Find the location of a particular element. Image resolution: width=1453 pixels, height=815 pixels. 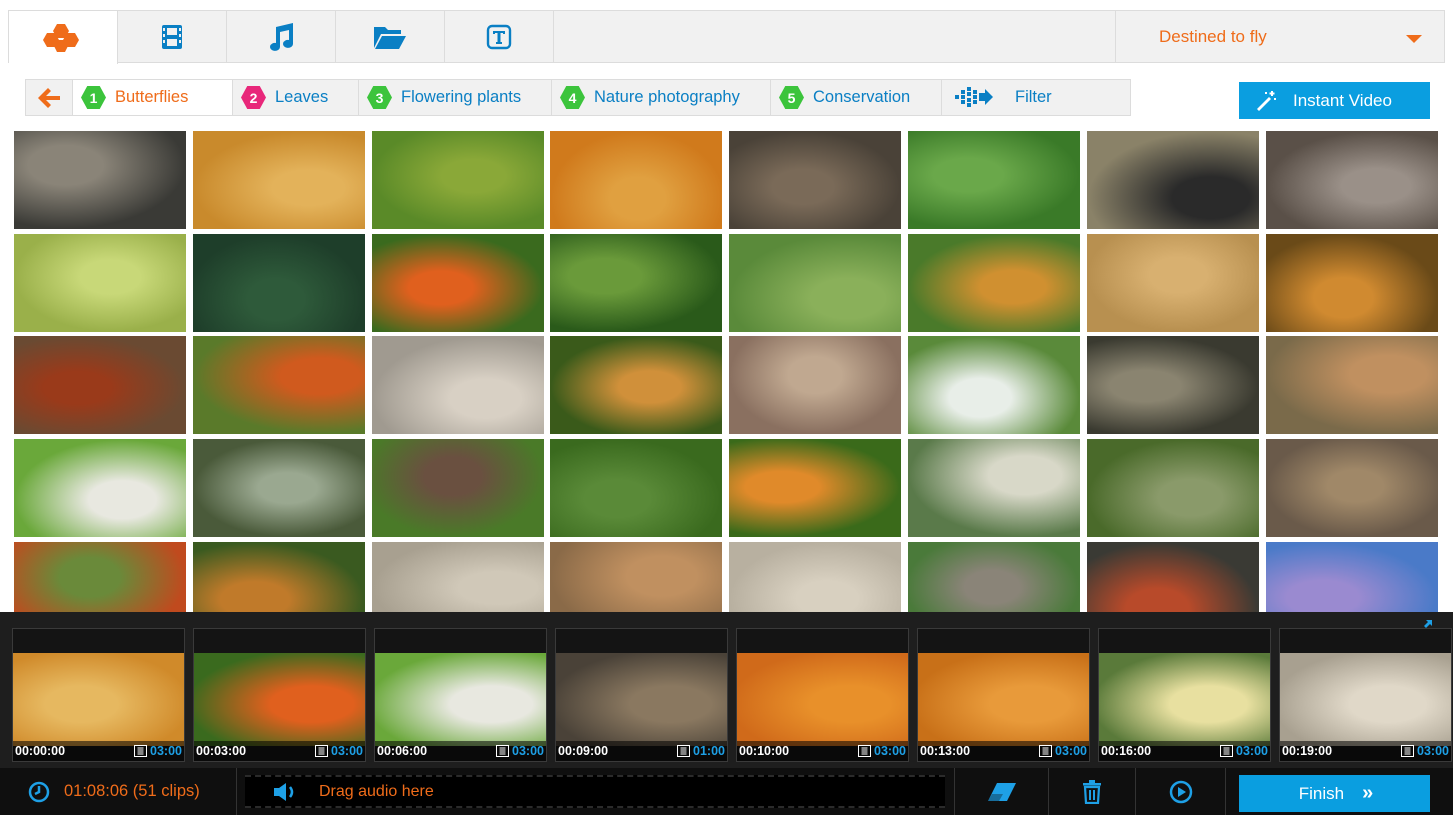

tab-music is located at coordinates (281, 37).